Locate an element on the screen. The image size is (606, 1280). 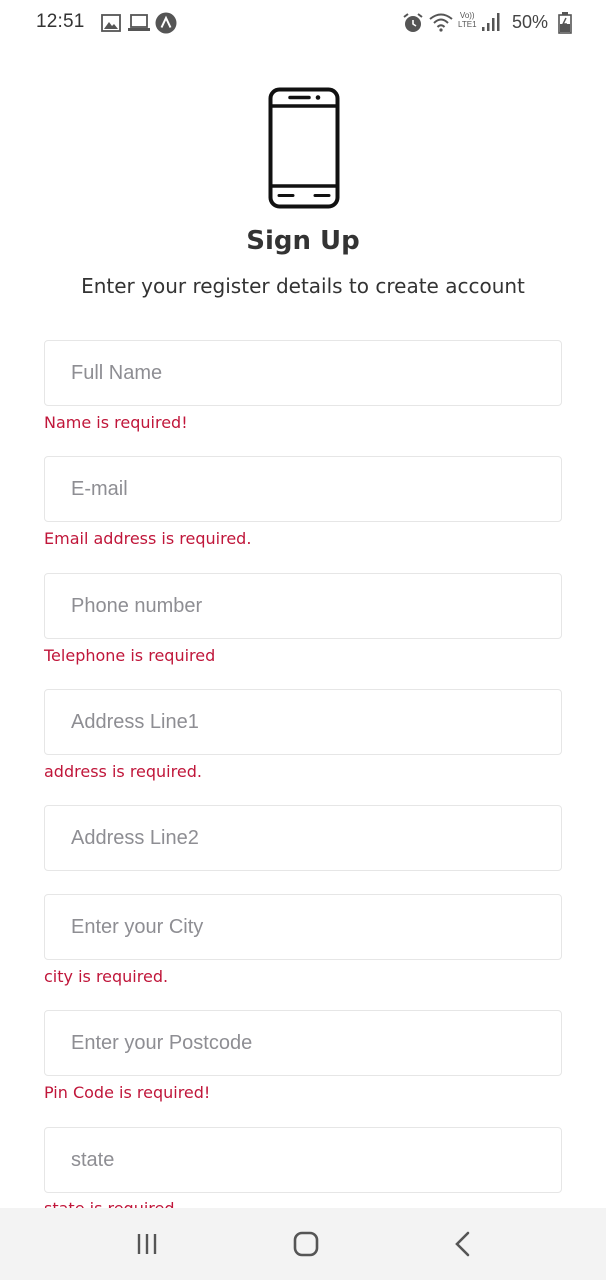
alarm-icon is located at coordinates (413, 22).